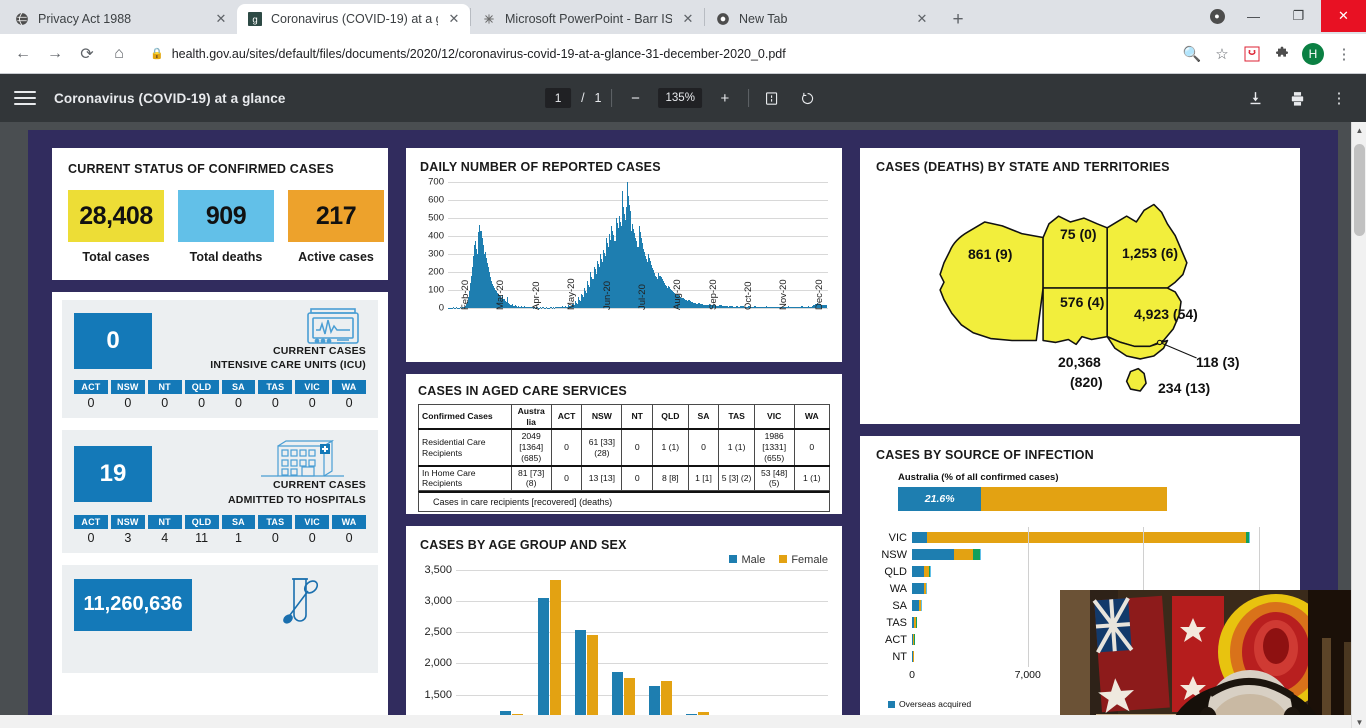 The image size is (1366, 728). What do you see at coordinates (607, 295) in the screenshot?
I see `x-axis-tick: Jun-20` at bounding box center [607, 295].